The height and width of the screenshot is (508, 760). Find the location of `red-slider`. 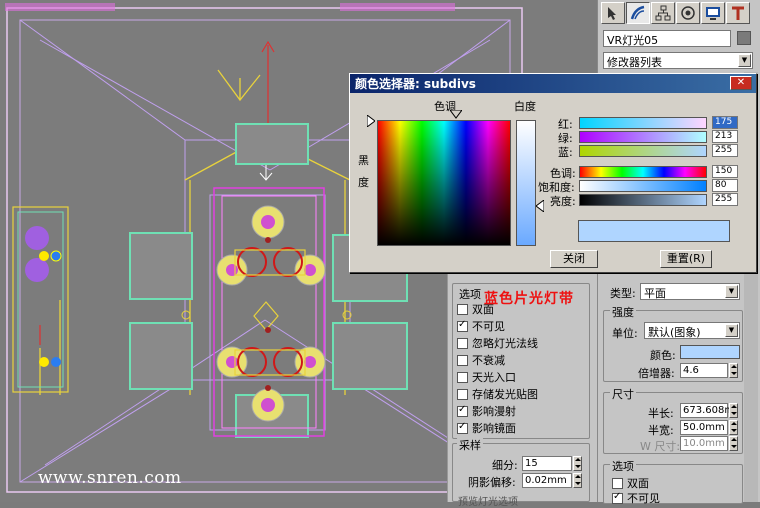

red-slider is located at coordinates (643, 123).